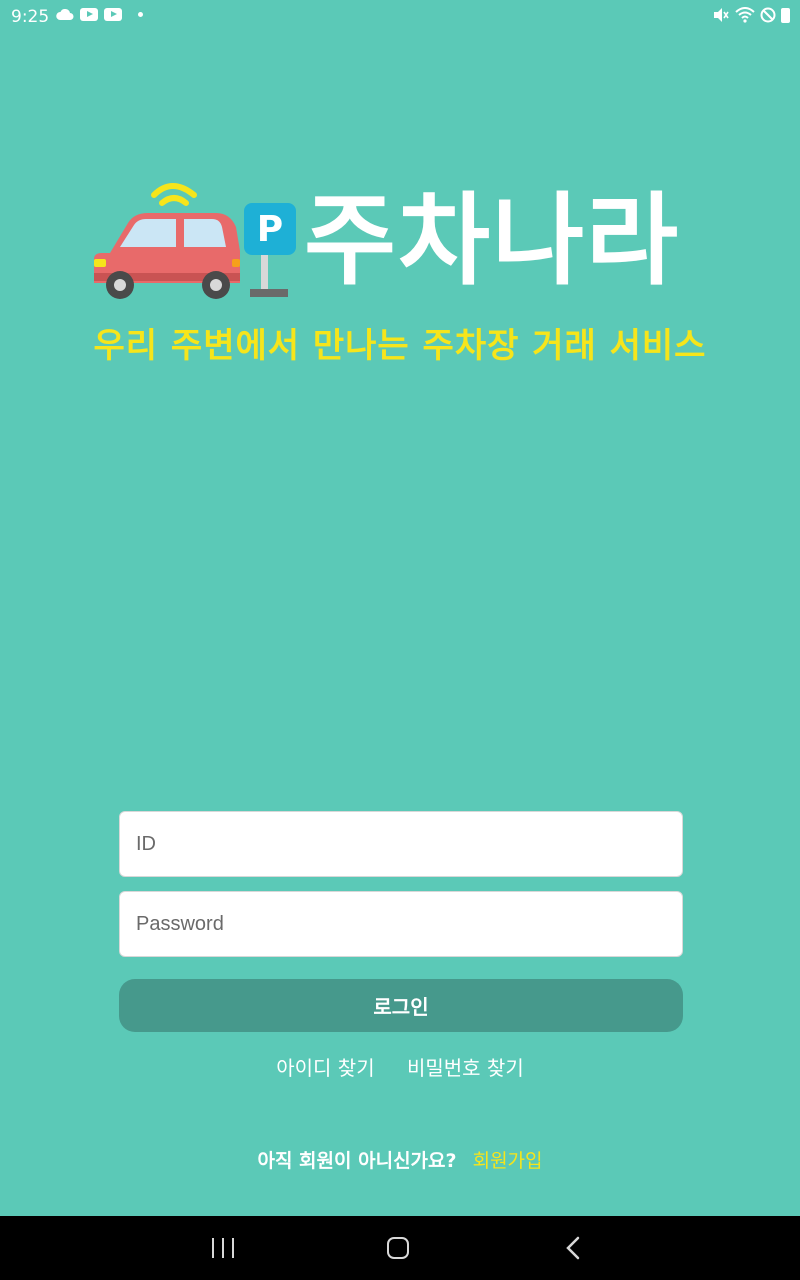 This screenshot has height=1280, width=800. Describe the element at coordinates (223, 1248) in the screenshot. I see `recents-icon` at that location.